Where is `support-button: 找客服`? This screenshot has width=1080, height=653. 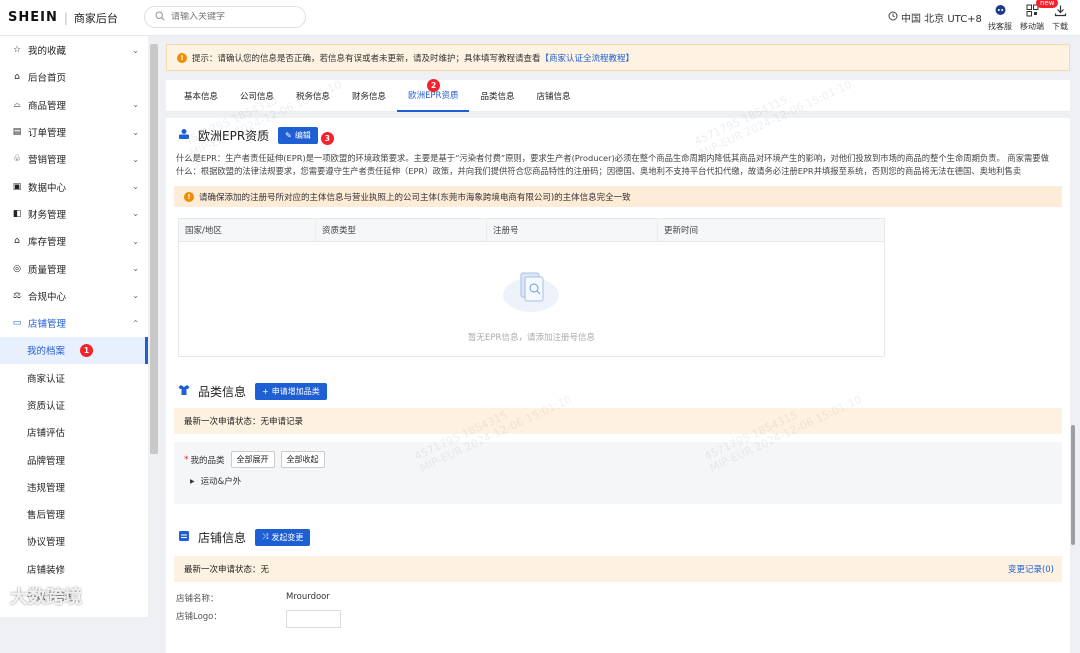
support-button: 找客服 is located at coordinates (1000, 18).